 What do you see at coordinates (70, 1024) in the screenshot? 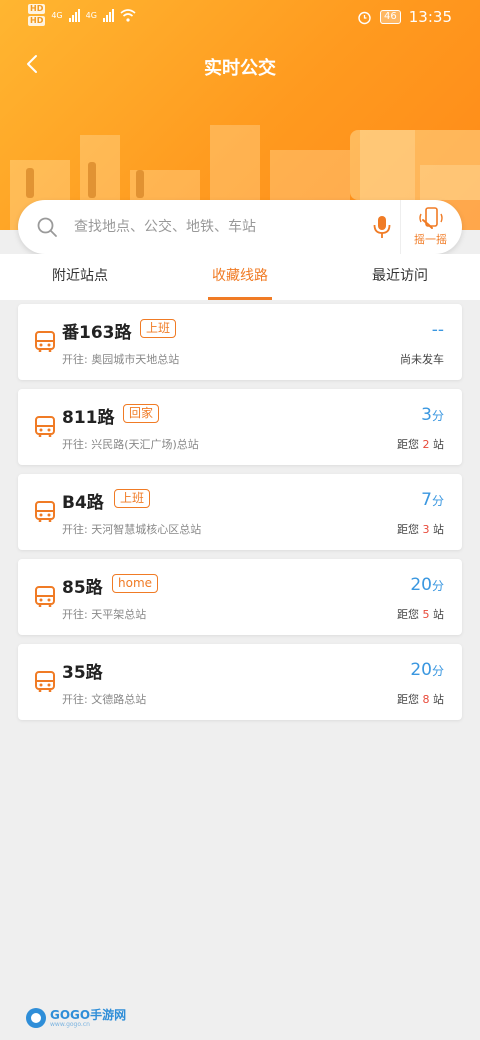
I see `watermark-sub: www.gogo.cn` at bounding box center [70, 1024].